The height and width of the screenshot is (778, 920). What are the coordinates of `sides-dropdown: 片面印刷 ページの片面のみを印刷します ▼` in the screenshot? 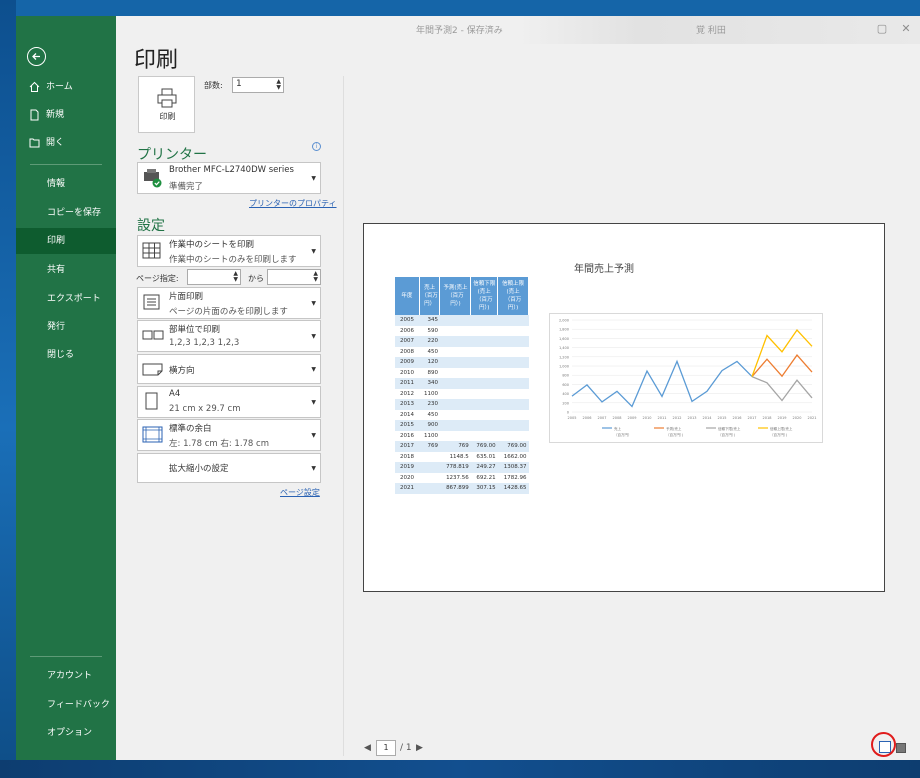 It's located at (229, 303).